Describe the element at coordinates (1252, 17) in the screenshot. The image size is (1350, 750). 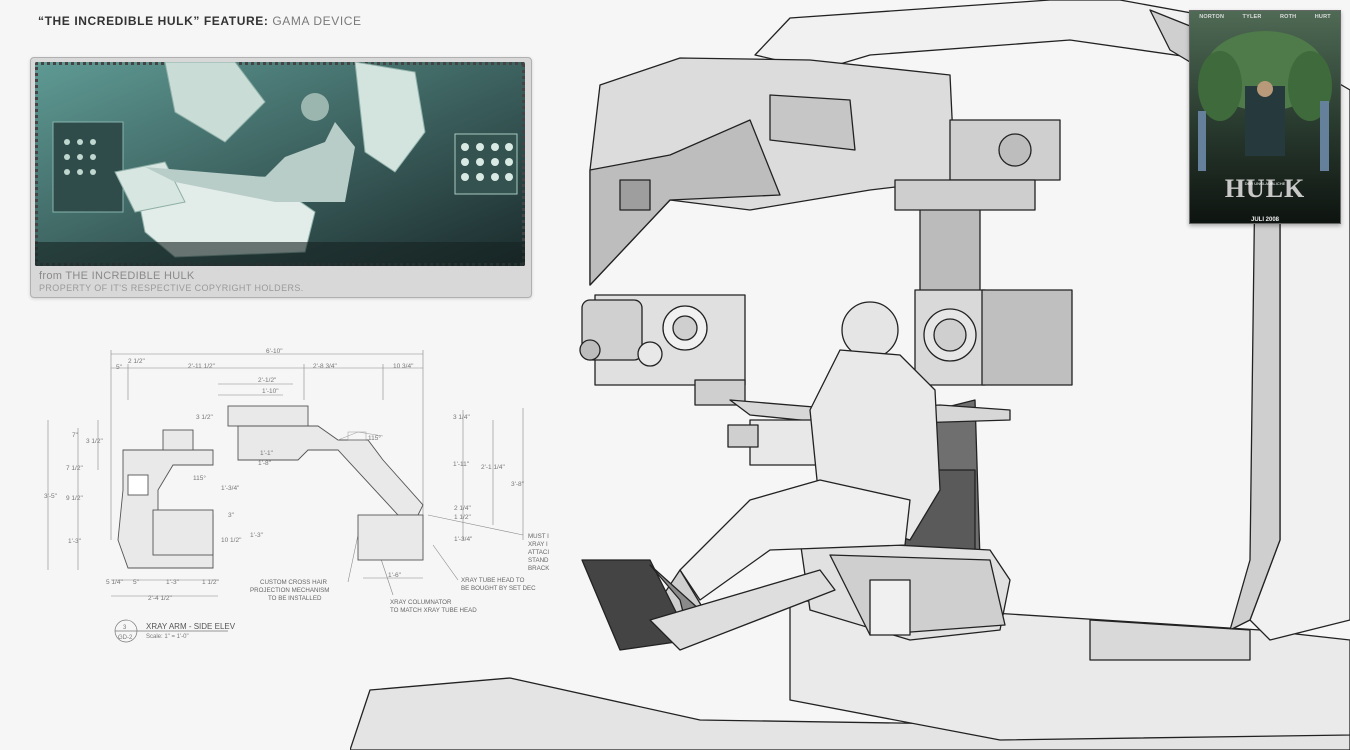
I see `poster-cast-name: TYLER` at that location.